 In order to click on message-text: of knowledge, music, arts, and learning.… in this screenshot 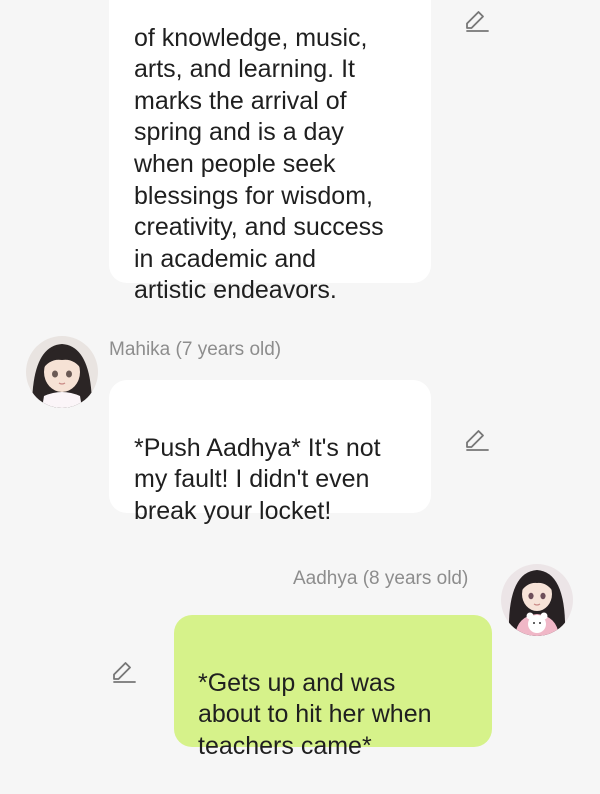, I will do `click(259, 164)`.